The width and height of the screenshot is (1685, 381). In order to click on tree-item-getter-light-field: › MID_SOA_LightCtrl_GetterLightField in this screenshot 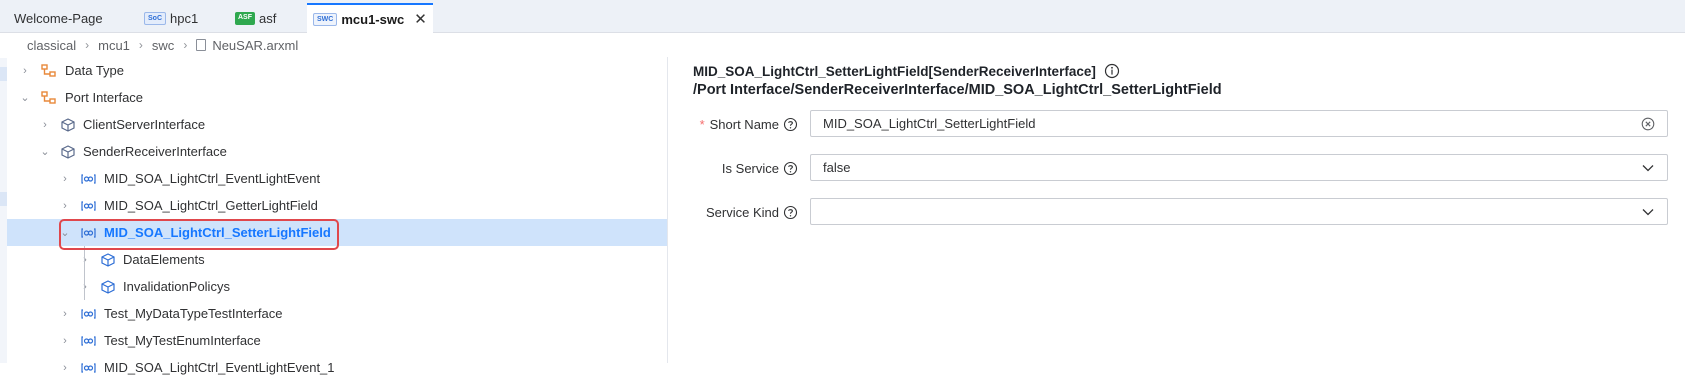, I will do `click(337, 205)`.